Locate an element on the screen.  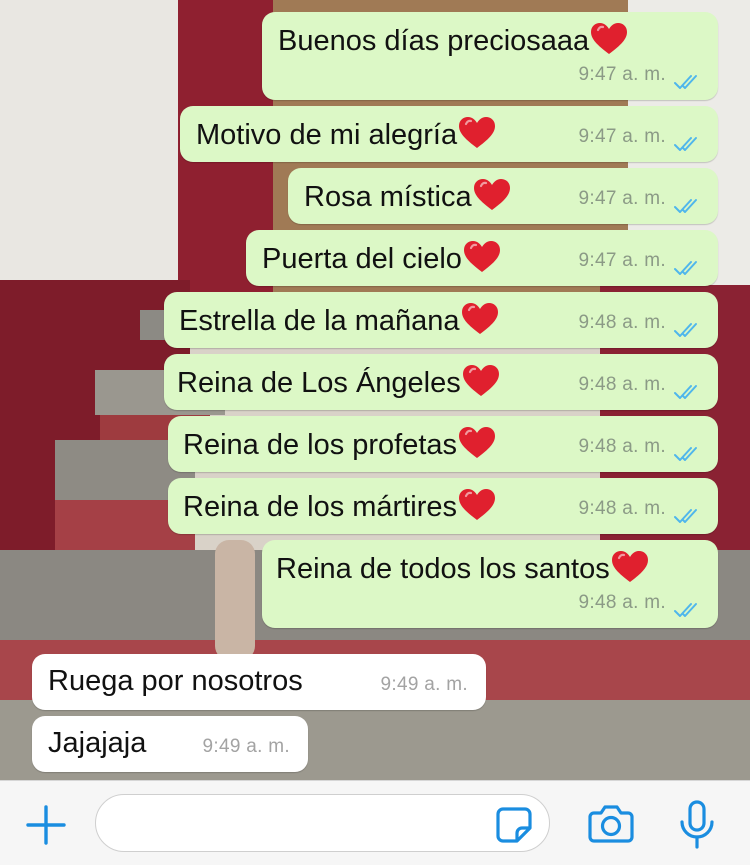
message-bubble-incoming: Ruega por nosotros 9:49 a. m. is located at coordinates (259, 682).